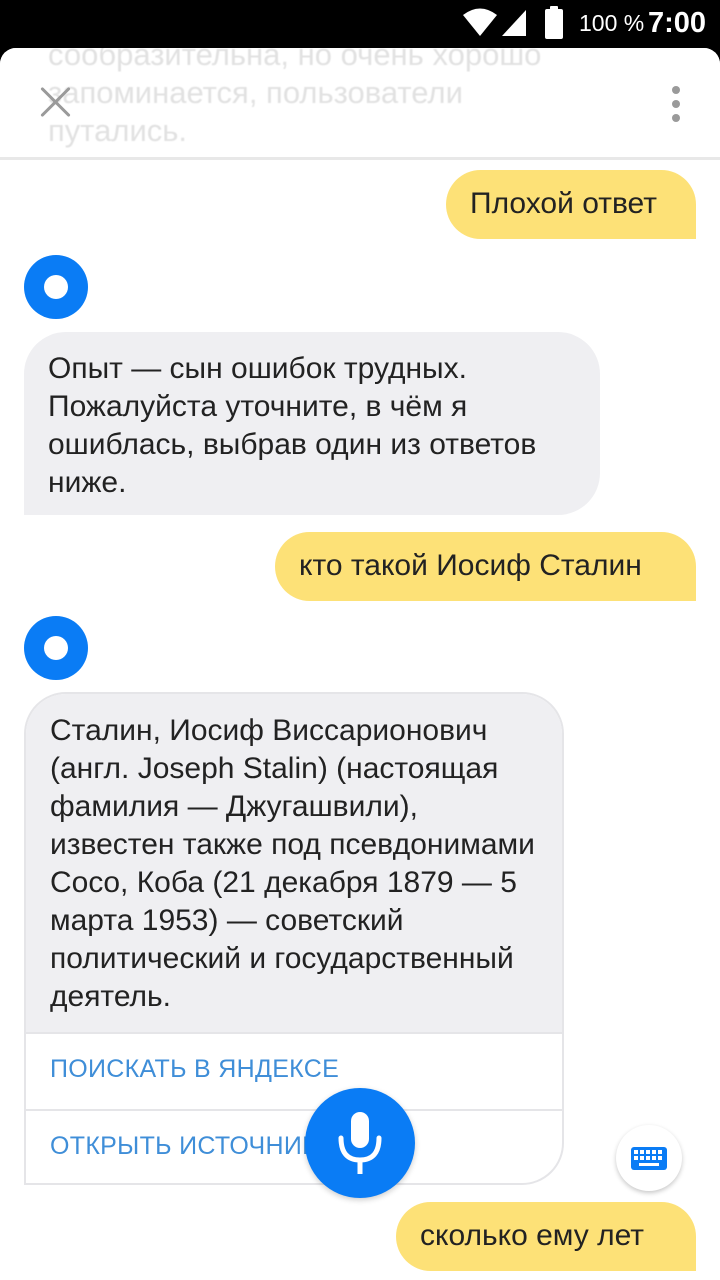 The image size is (720, 1280). I want to click on keyboard-button, so click(649, 1158).